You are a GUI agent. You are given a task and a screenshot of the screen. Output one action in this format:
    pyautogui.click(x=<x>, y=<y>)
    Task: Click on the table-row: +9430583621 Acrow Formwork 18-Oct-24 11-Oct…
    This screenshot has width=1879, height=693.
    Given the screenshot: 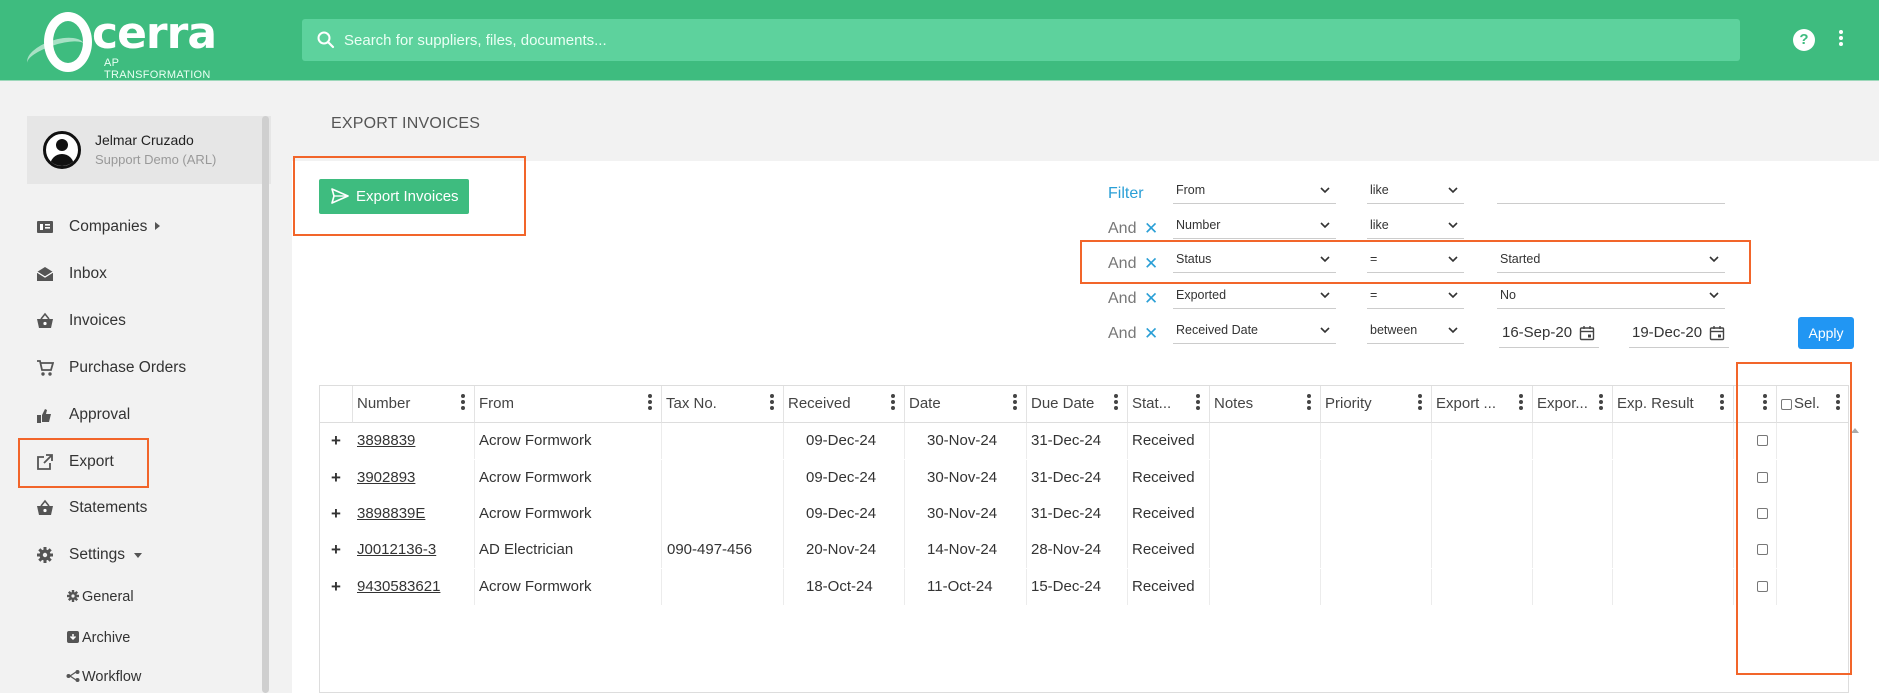 What is the action you would take?
    pyautogui.click(x=1084, y=587)
    